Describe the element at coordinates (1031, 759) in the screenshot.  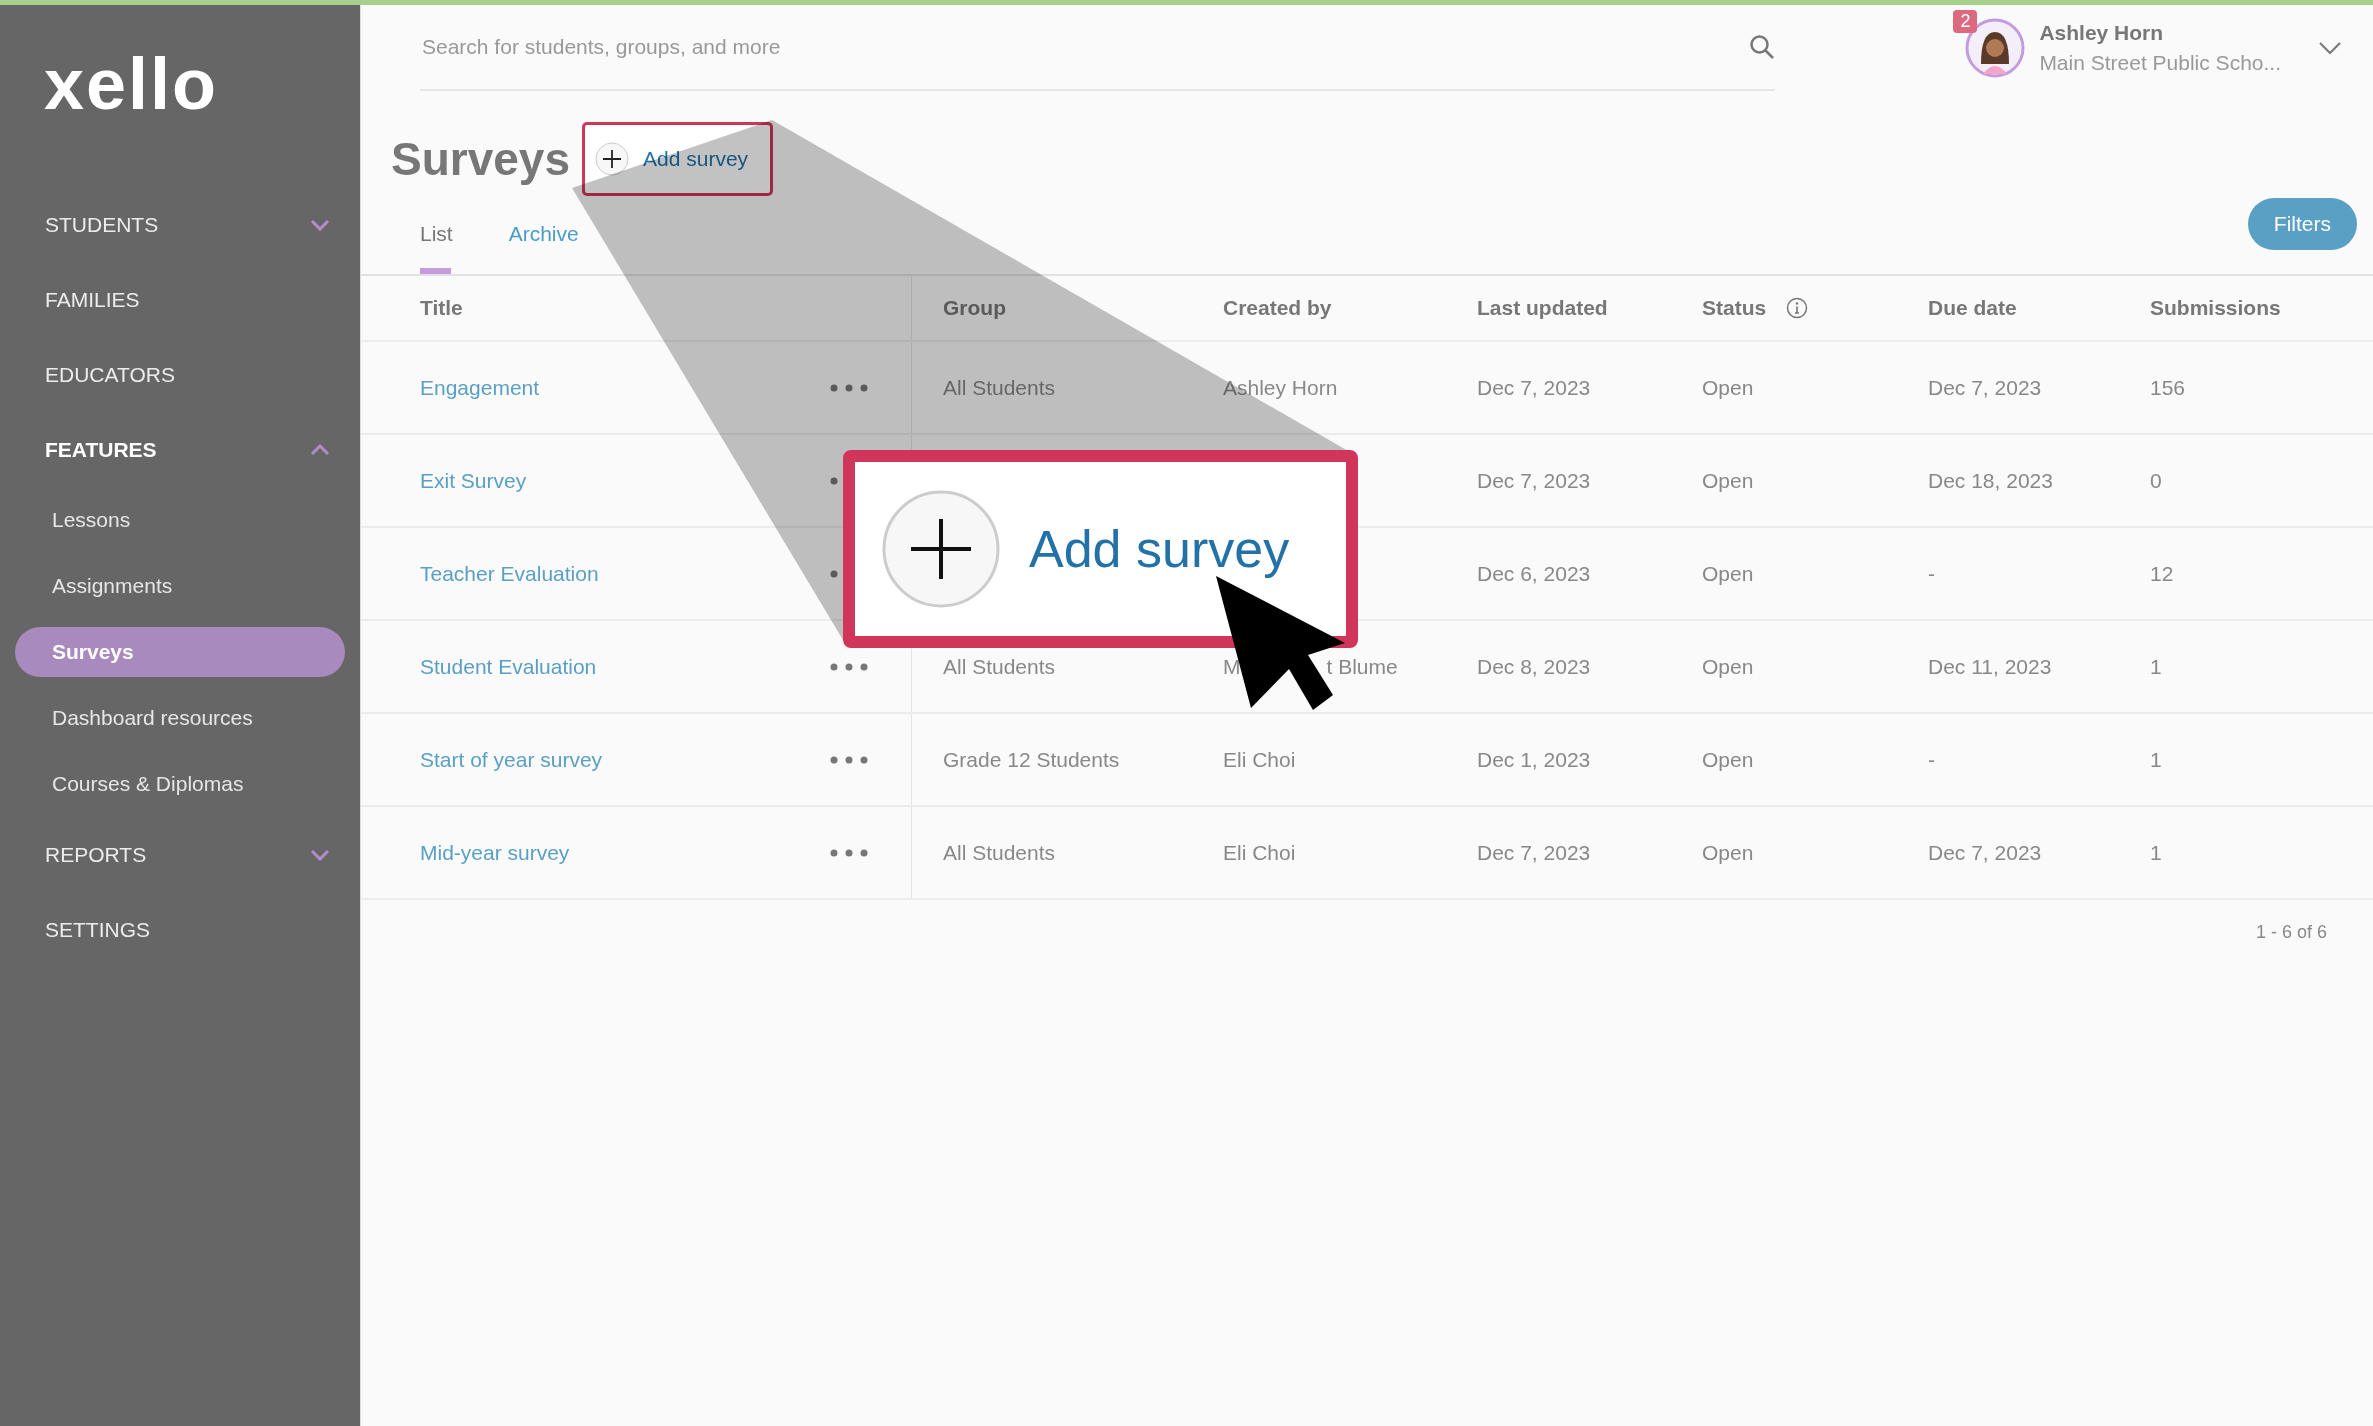
I see `table-cell: Grade 12 Students` at that location.